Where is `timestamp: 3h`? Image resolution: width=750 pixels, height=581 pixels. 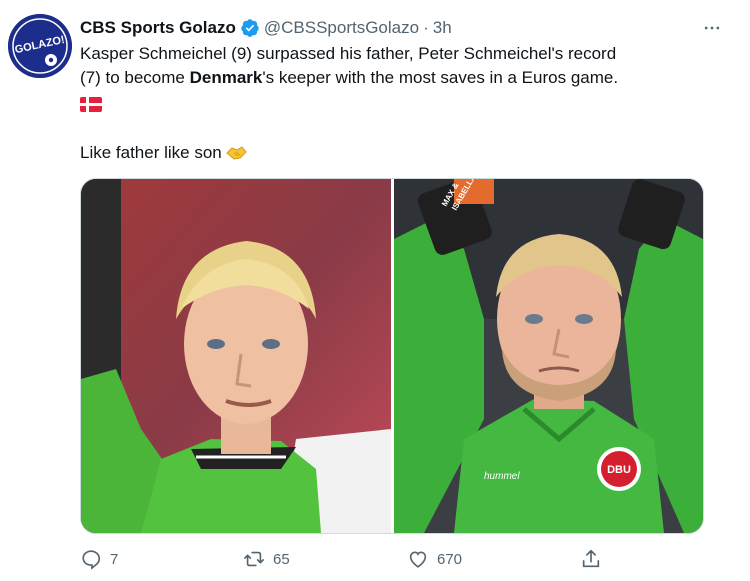
timestamp: 3h is located at coordinates (442, 28).